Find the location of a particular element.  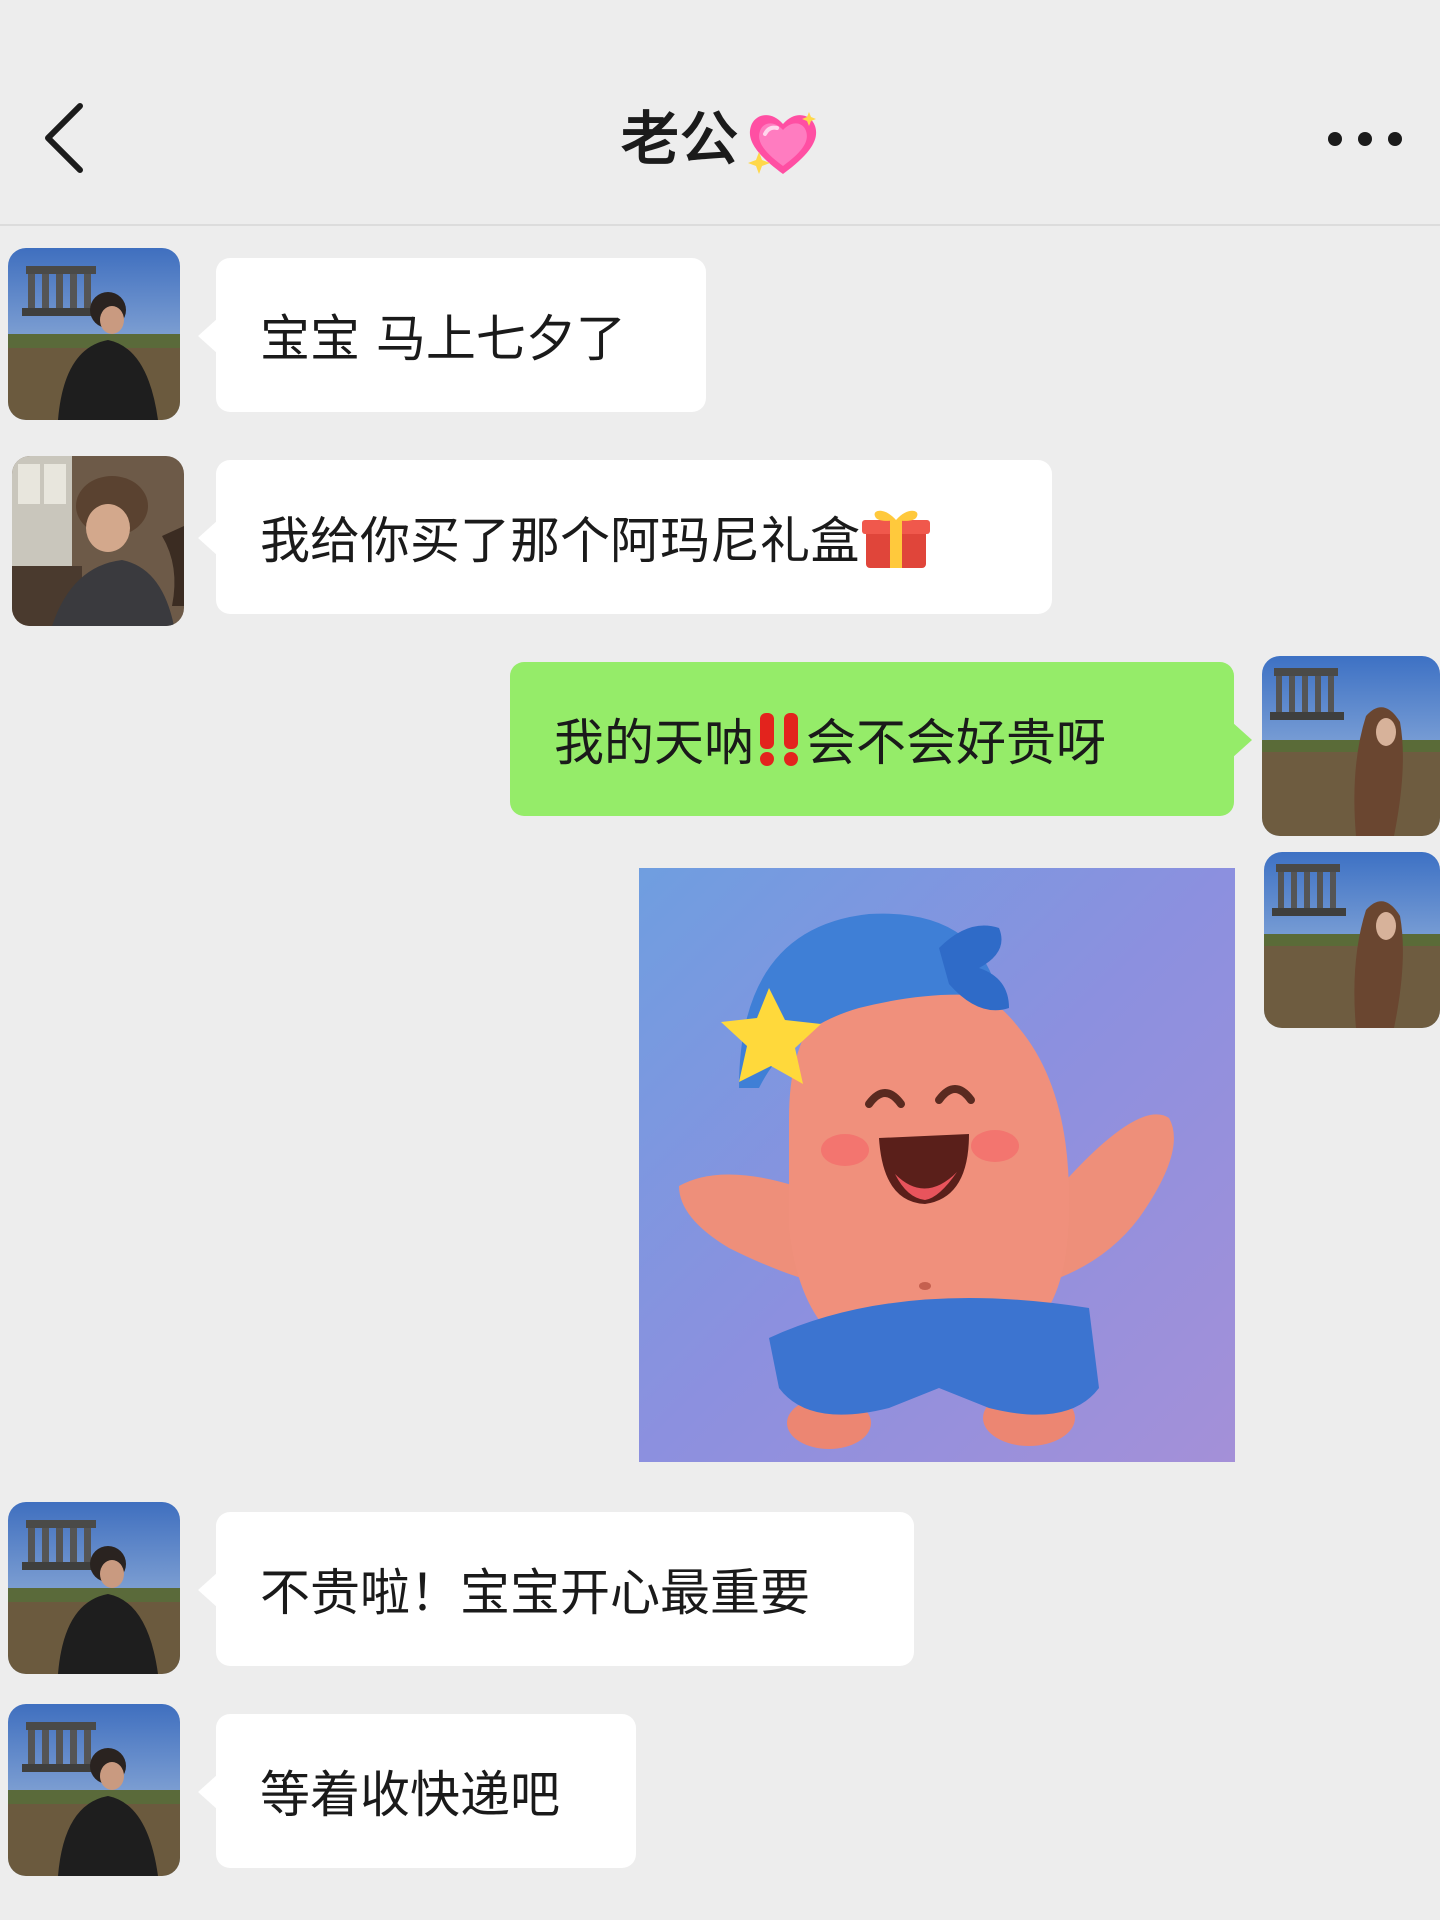

chat-title-text: 老公 is located at coordinates (679, 139).